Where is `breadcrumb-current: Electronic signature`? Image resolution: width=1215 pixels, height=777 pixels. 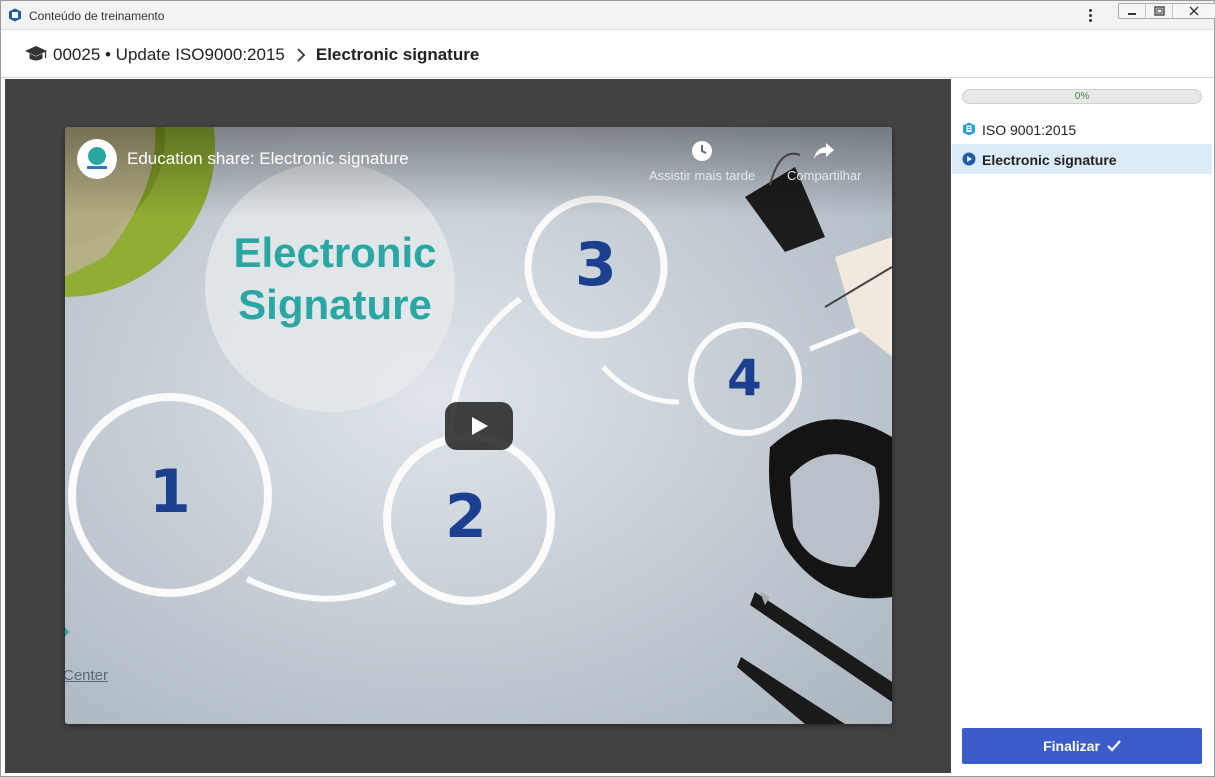
breadcrumb-current: Electronic signature is located at coordinates (397, 54).